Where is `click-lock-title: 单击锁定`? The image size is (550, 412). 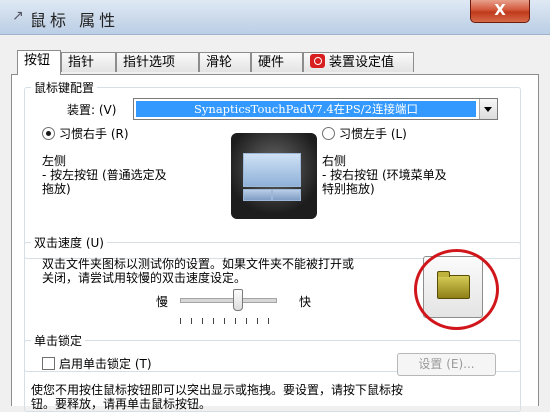
click-lock-title: 单击锁定 is located at coordinates (58, 340).